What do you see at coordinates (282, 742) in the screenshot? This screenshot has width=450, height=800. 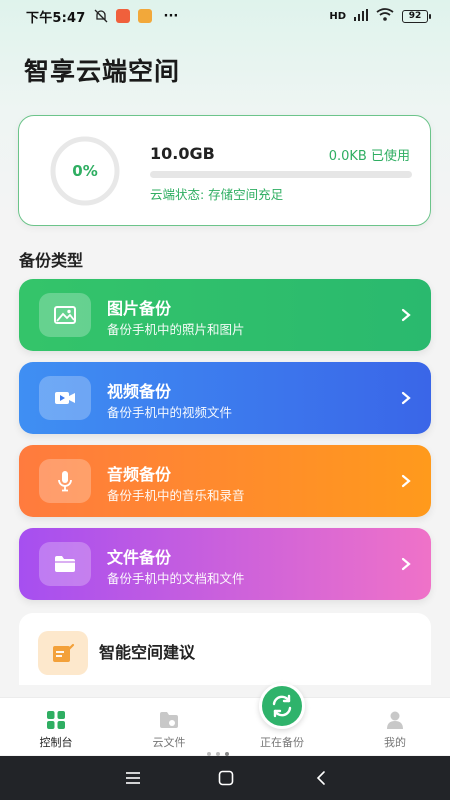 I see `nav-backing-up-label: 正在备份` at bounding box center [282, 742].